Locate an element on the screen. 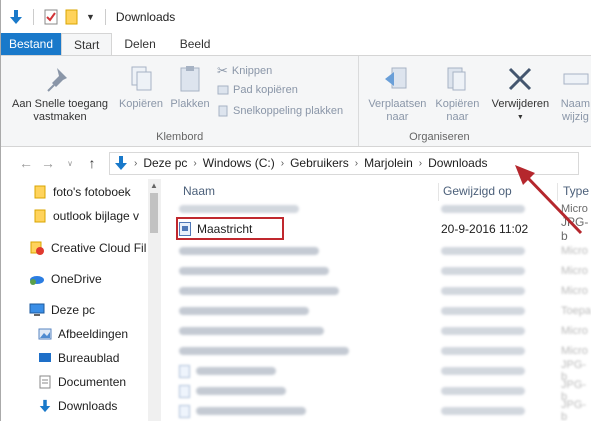 The width and height of the screenshot is (591, 421). copy-path-button: Pad kopiëren is located at coordinates (257, 90).